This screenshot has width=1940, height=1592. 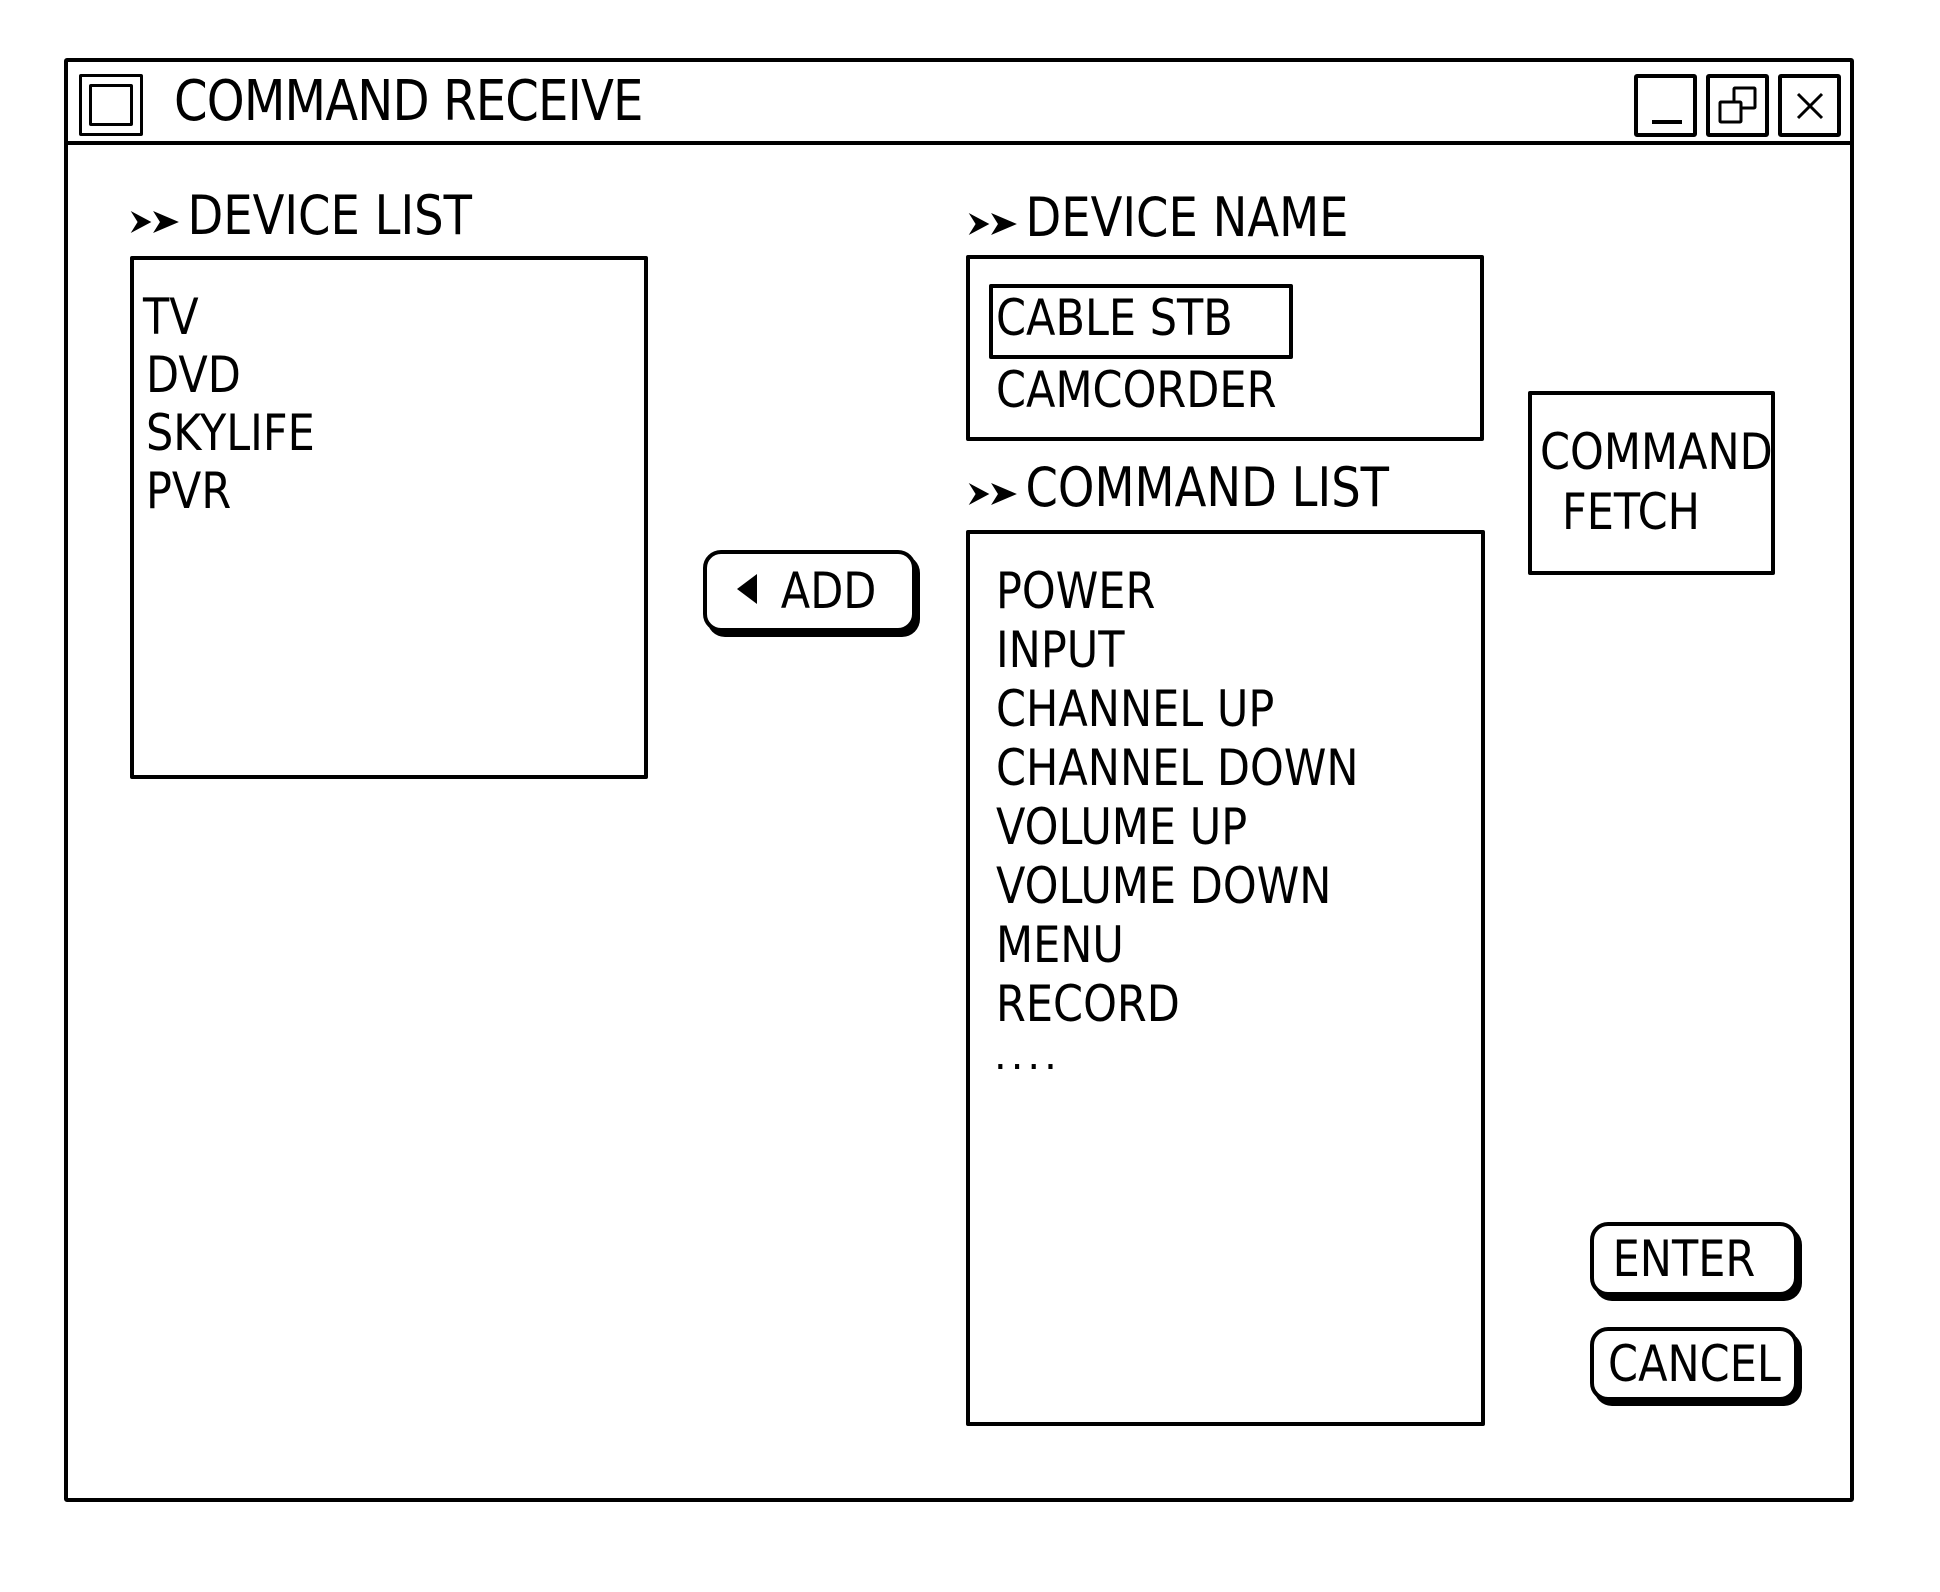 I want to click on title-bar: COMMAND RECEIVE, so click(x=959, y=103).